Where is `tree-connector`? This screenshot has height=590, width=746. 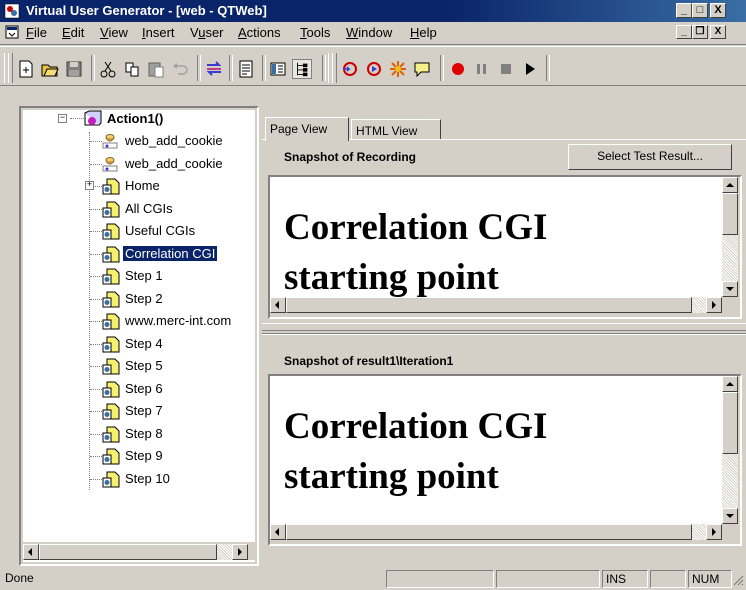 tree-connector is located at coordinates (77, 118).